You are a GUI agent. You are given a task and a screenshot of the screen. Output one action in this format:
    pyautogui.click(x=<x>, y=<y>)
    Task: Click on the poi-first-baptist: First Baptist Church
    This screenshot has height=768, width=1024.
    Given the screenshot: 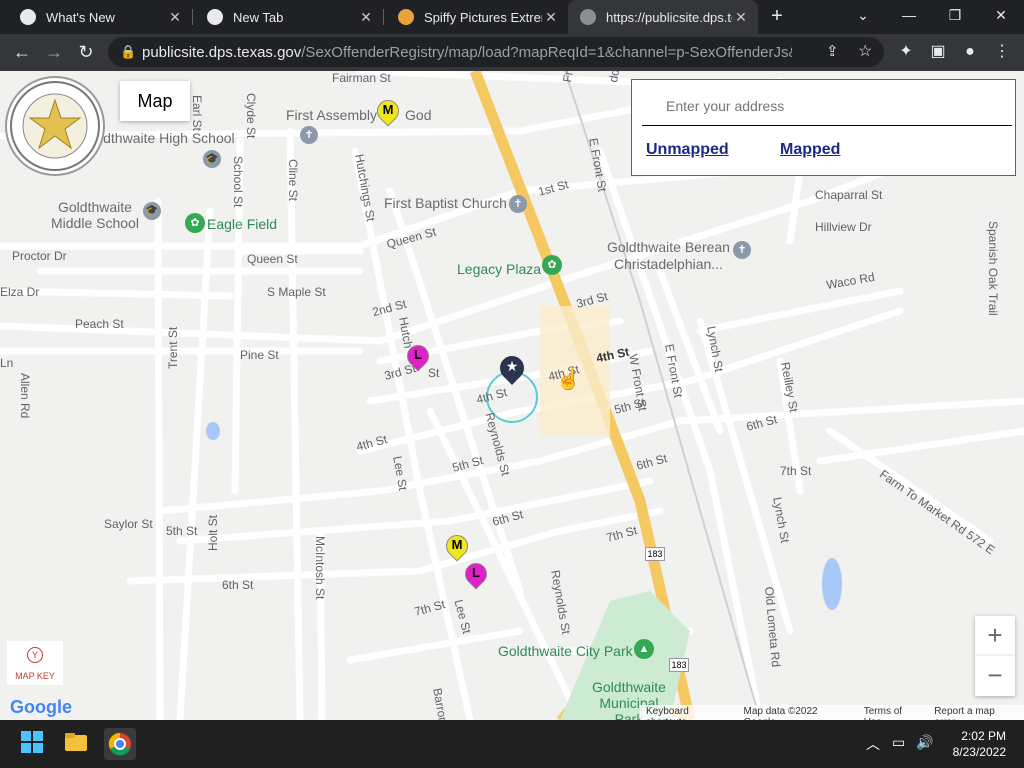 What is the action you would take?
    pyautogui.click(x=445, y=203)
    